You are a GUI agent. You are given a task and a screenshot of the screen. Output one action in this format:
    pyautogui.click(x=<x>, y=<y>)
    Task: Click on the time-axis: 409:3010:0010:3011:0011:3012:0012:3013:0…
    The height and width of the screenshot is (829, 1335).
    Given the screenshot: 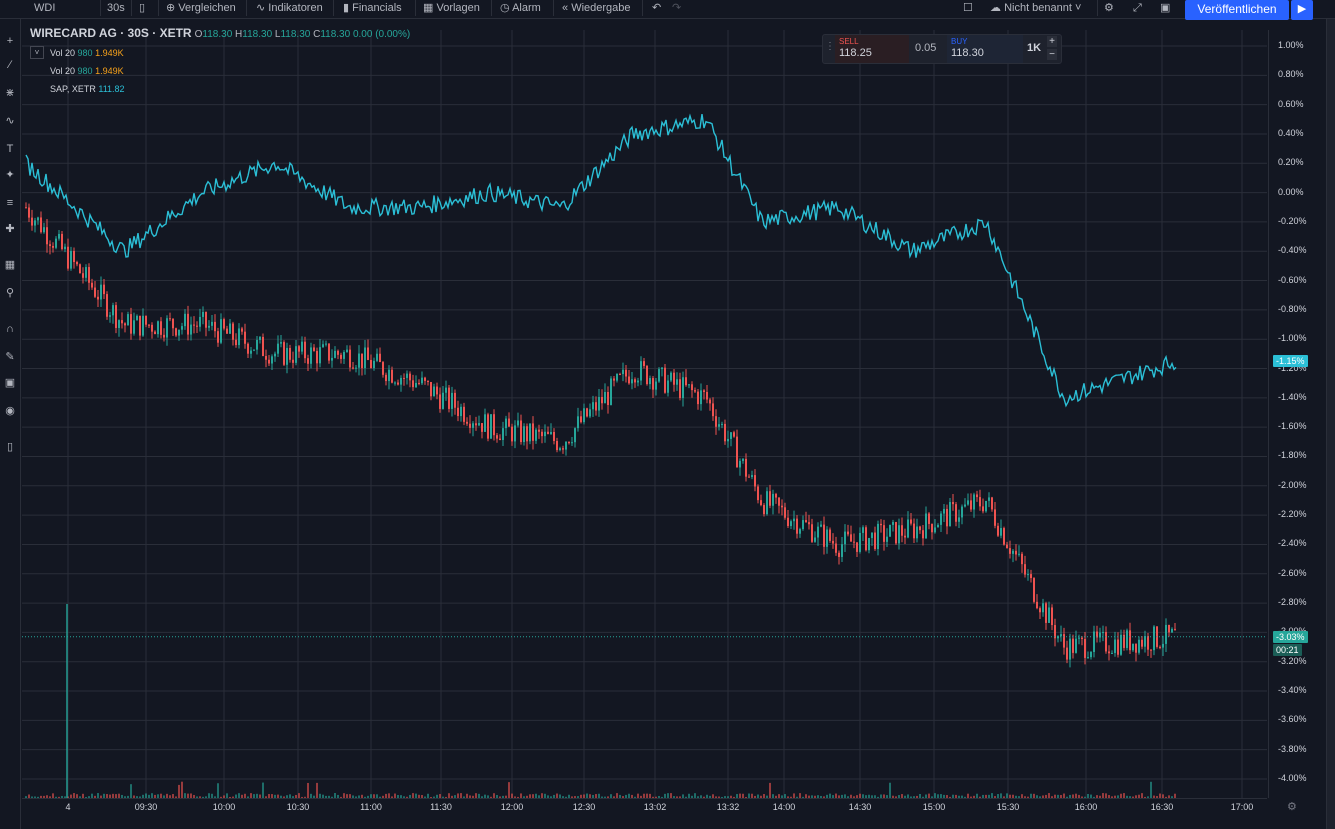 What is the action you would take?
    pyautogui.click(x=644, y=807)
    